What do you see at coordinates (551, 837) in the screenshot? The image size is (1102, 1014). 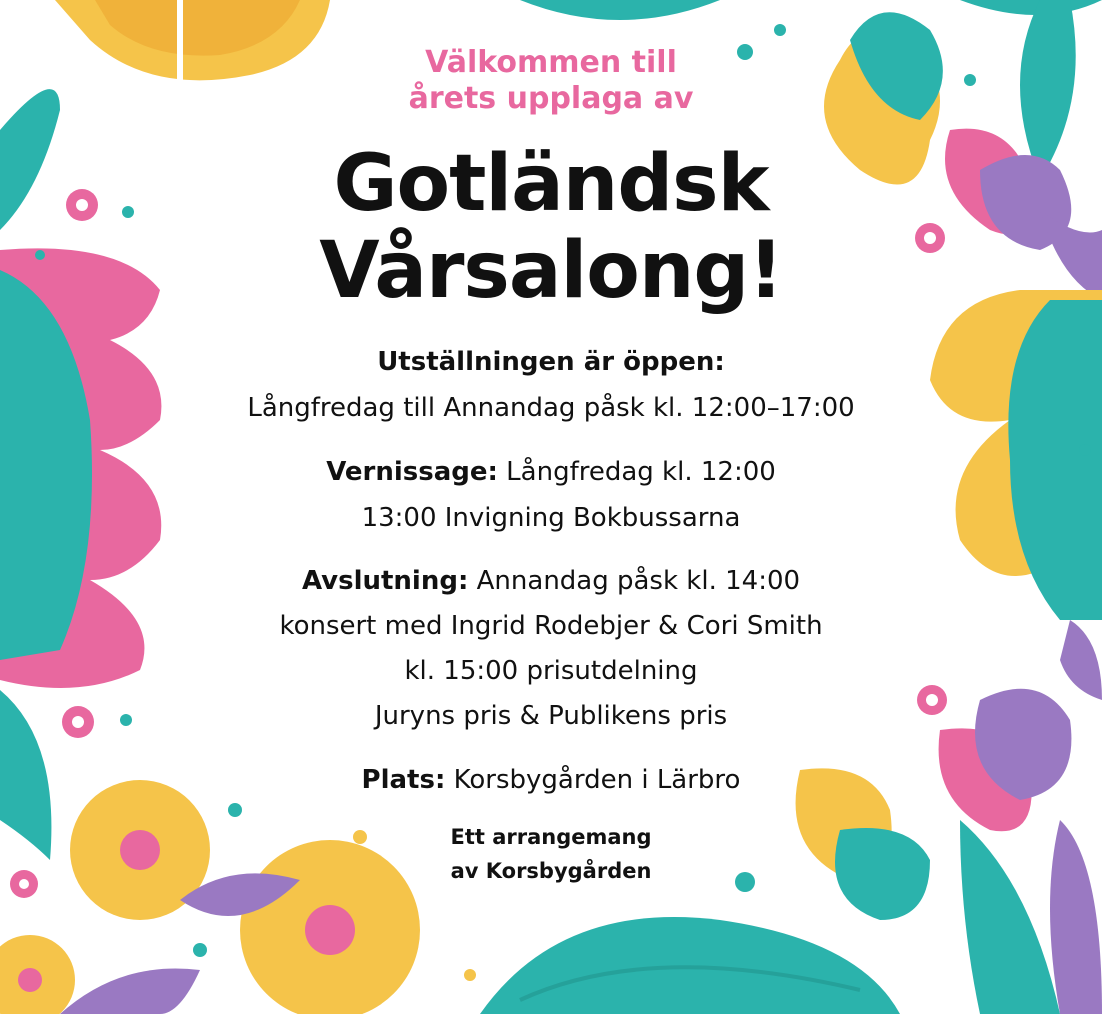 I see `organizer-line-1: Ett arrangemang` at bounding box center [551, 837].